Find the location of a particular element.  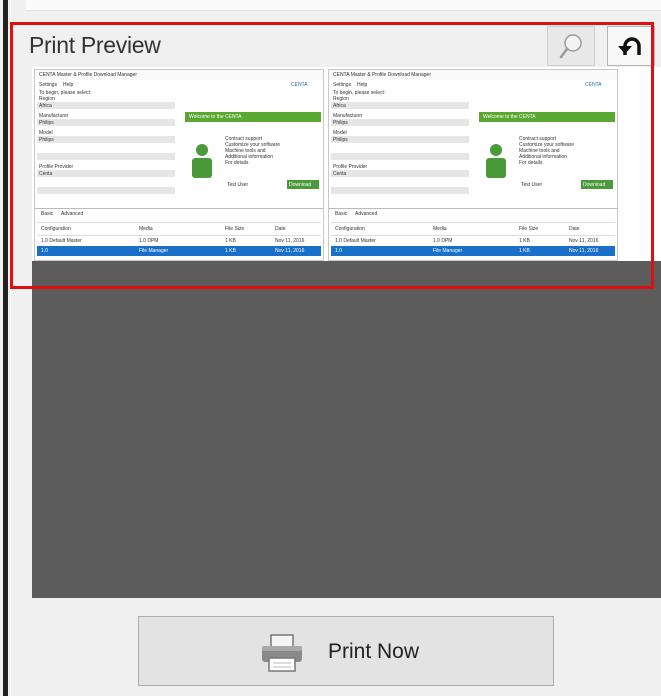

undo-button is located at coordinates (631, 46).